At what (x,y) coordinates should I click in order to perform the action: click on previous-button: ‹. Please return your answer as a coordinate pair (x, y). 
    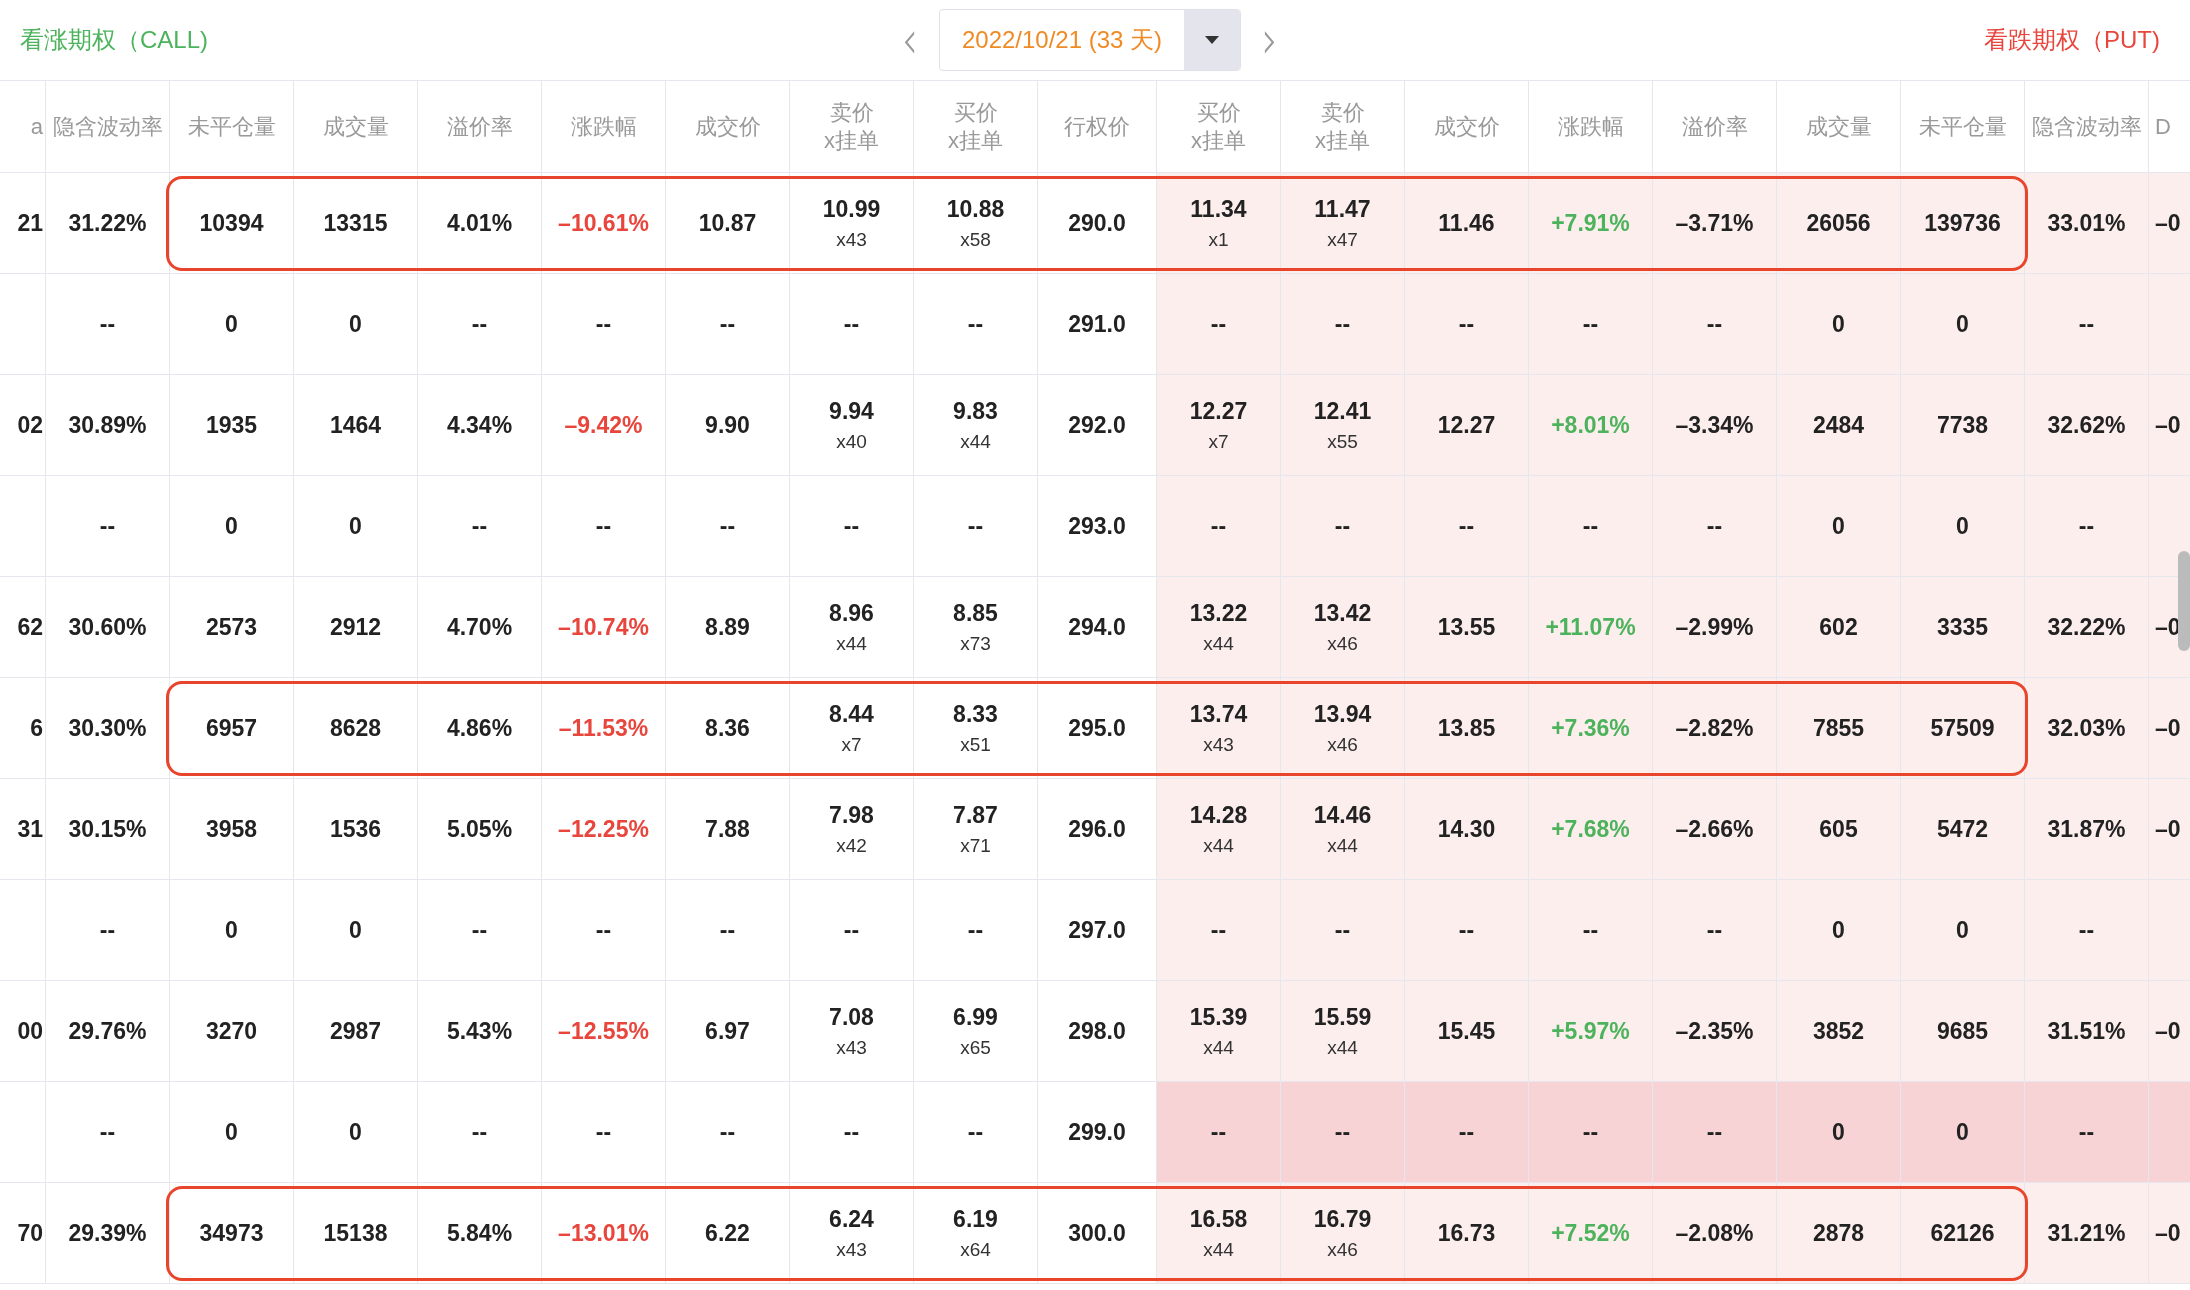
    Looking at the image, I should click on (910, 40).